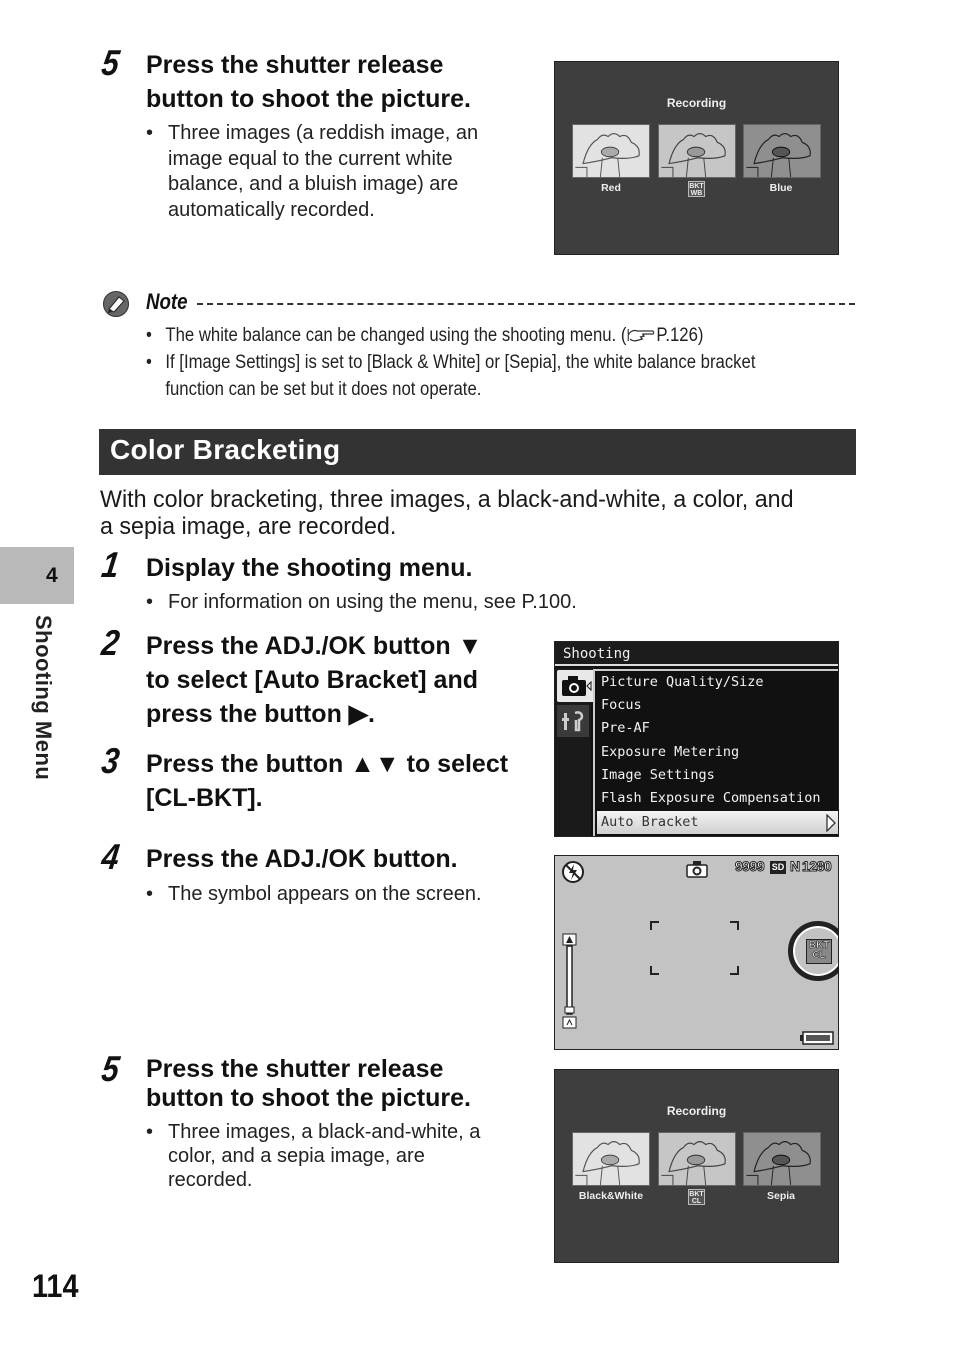  I want to click on menu-item-picture-quality: Picture Quality/Size, so click(682, 682).